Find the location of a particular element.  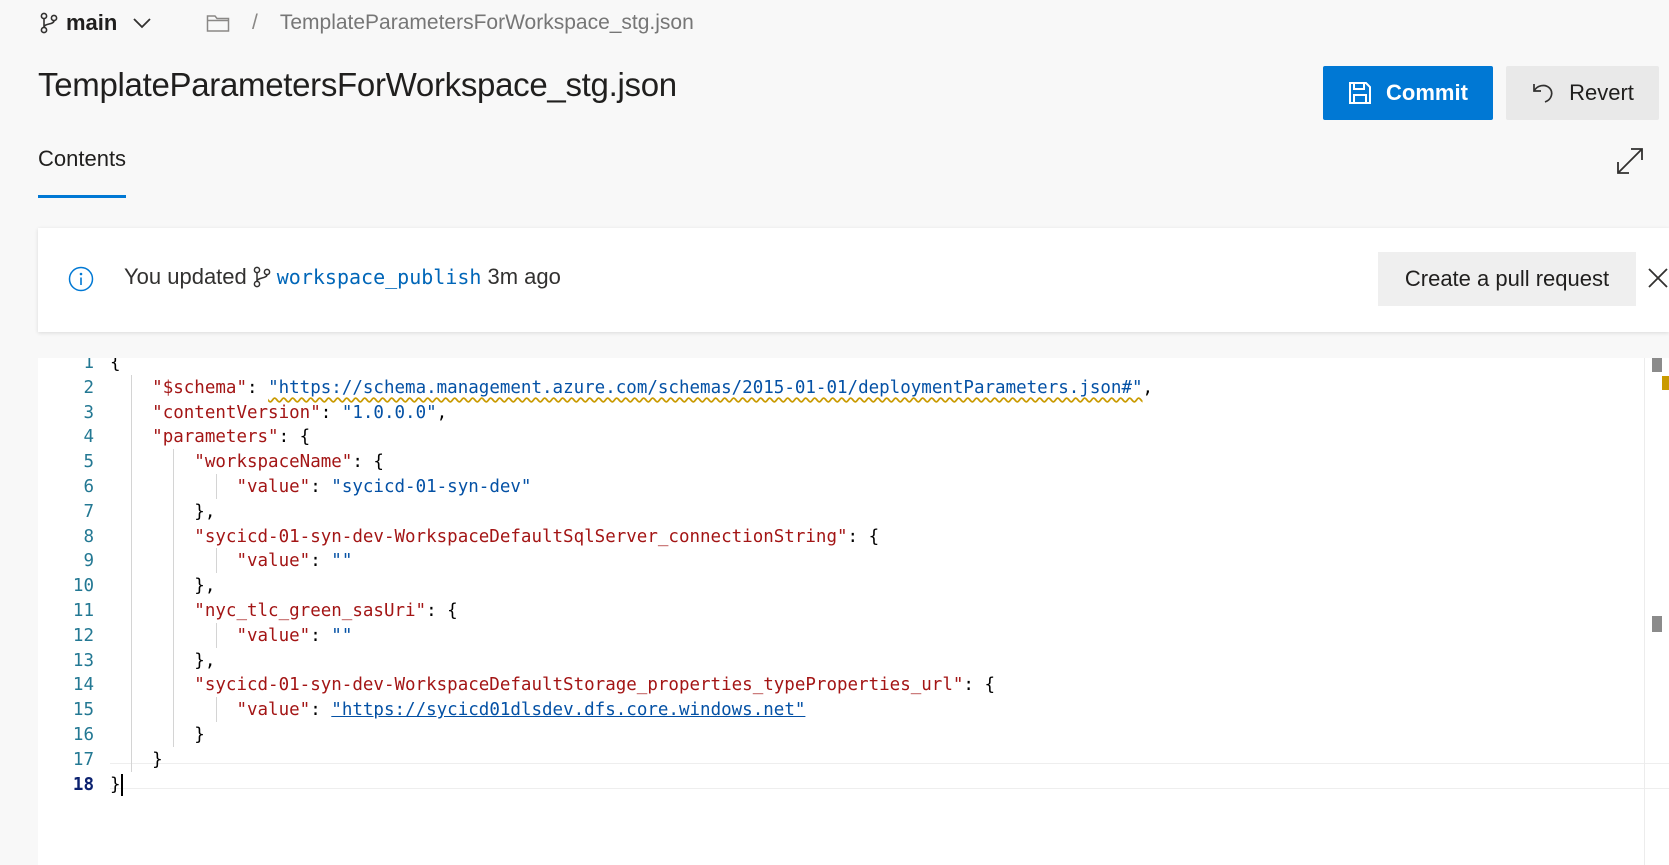

code-line: 13 }, is located at coordinates (853, 661).